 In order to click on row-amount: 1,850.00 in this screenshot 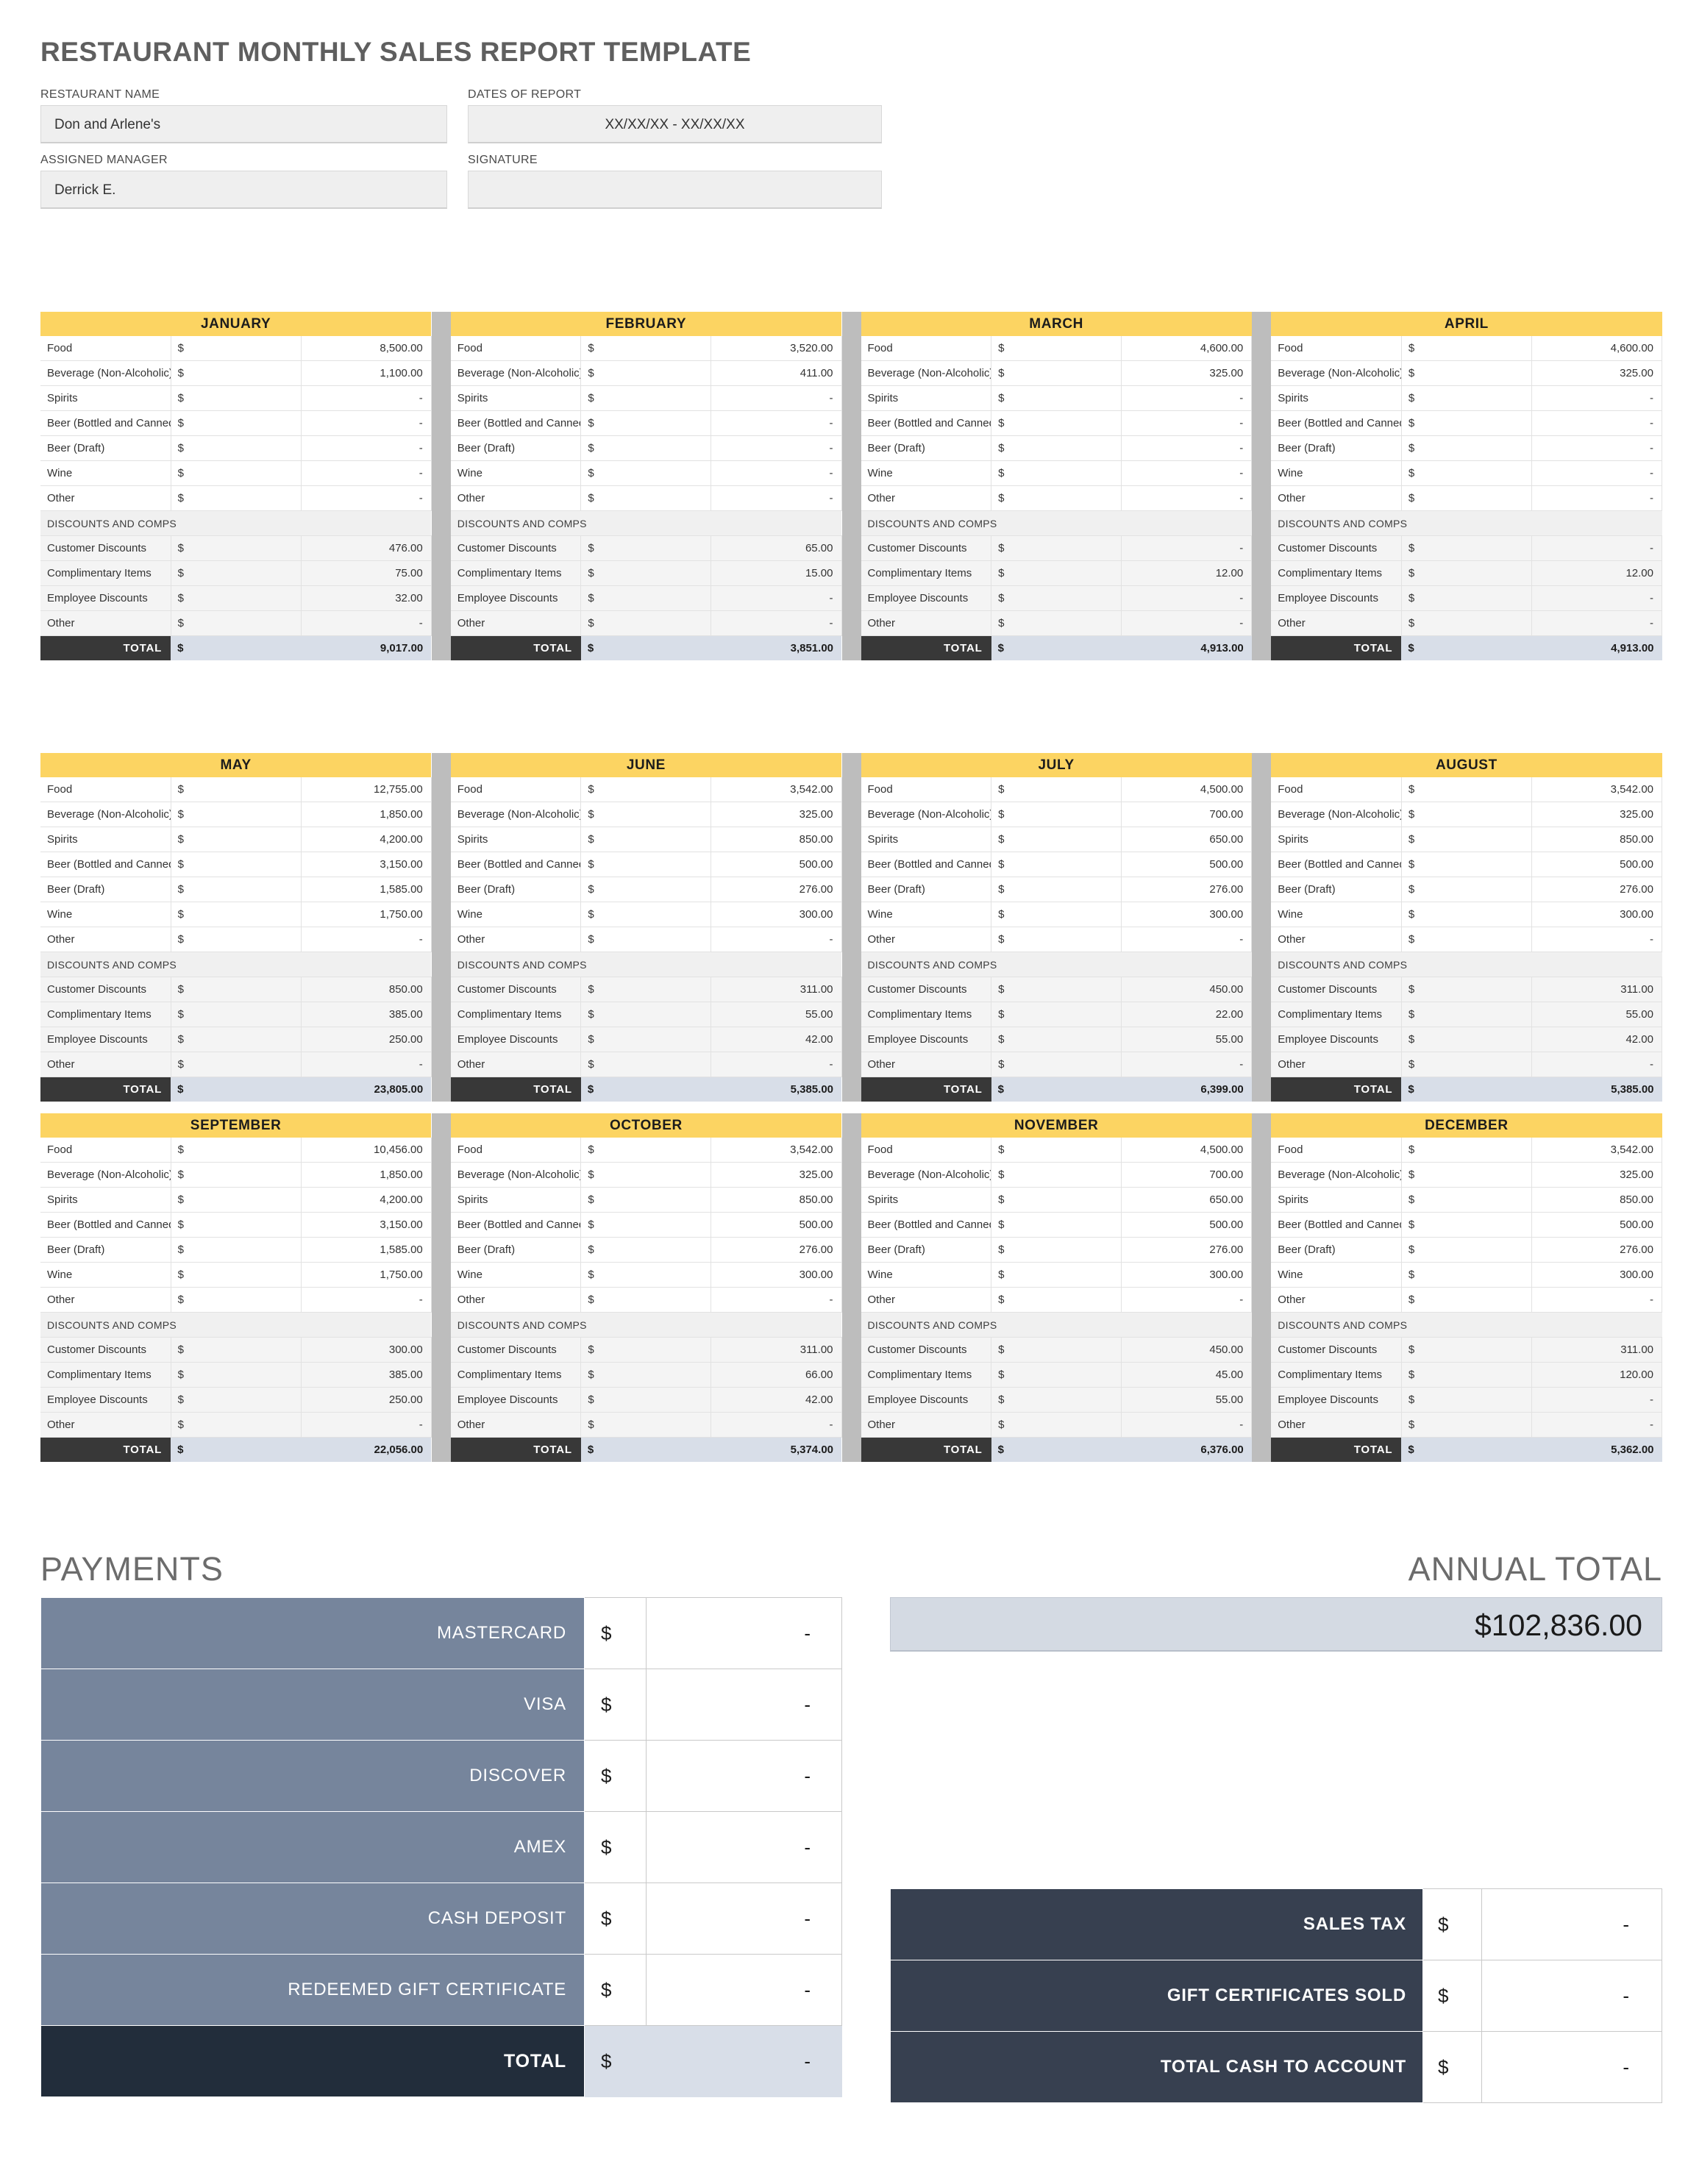, I will do `click(366, 1175)`.